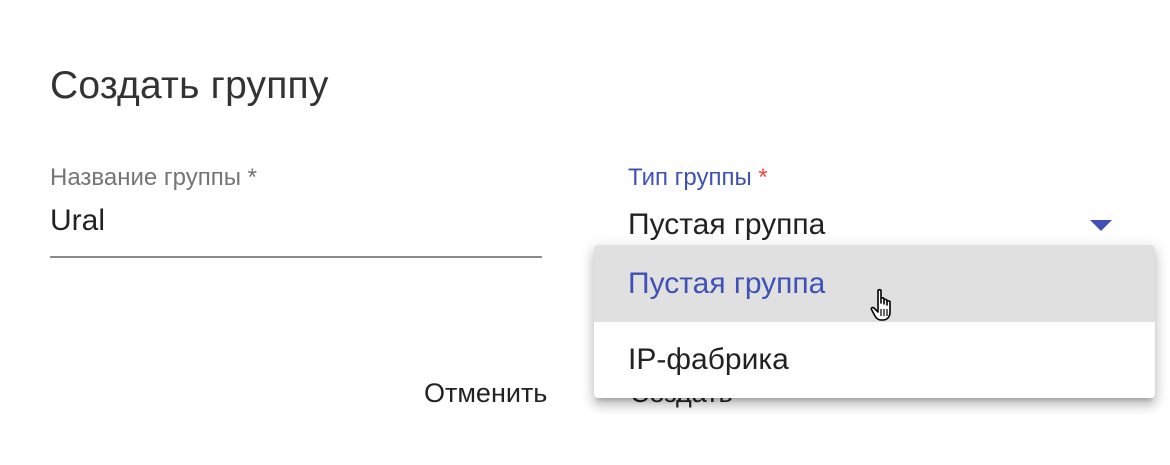 The width and height of the screenshot is (1170, 465). Describe the element at coordinates (145, 177) in the screenshot. I see `group-name-label-text: Название группы` at that location.